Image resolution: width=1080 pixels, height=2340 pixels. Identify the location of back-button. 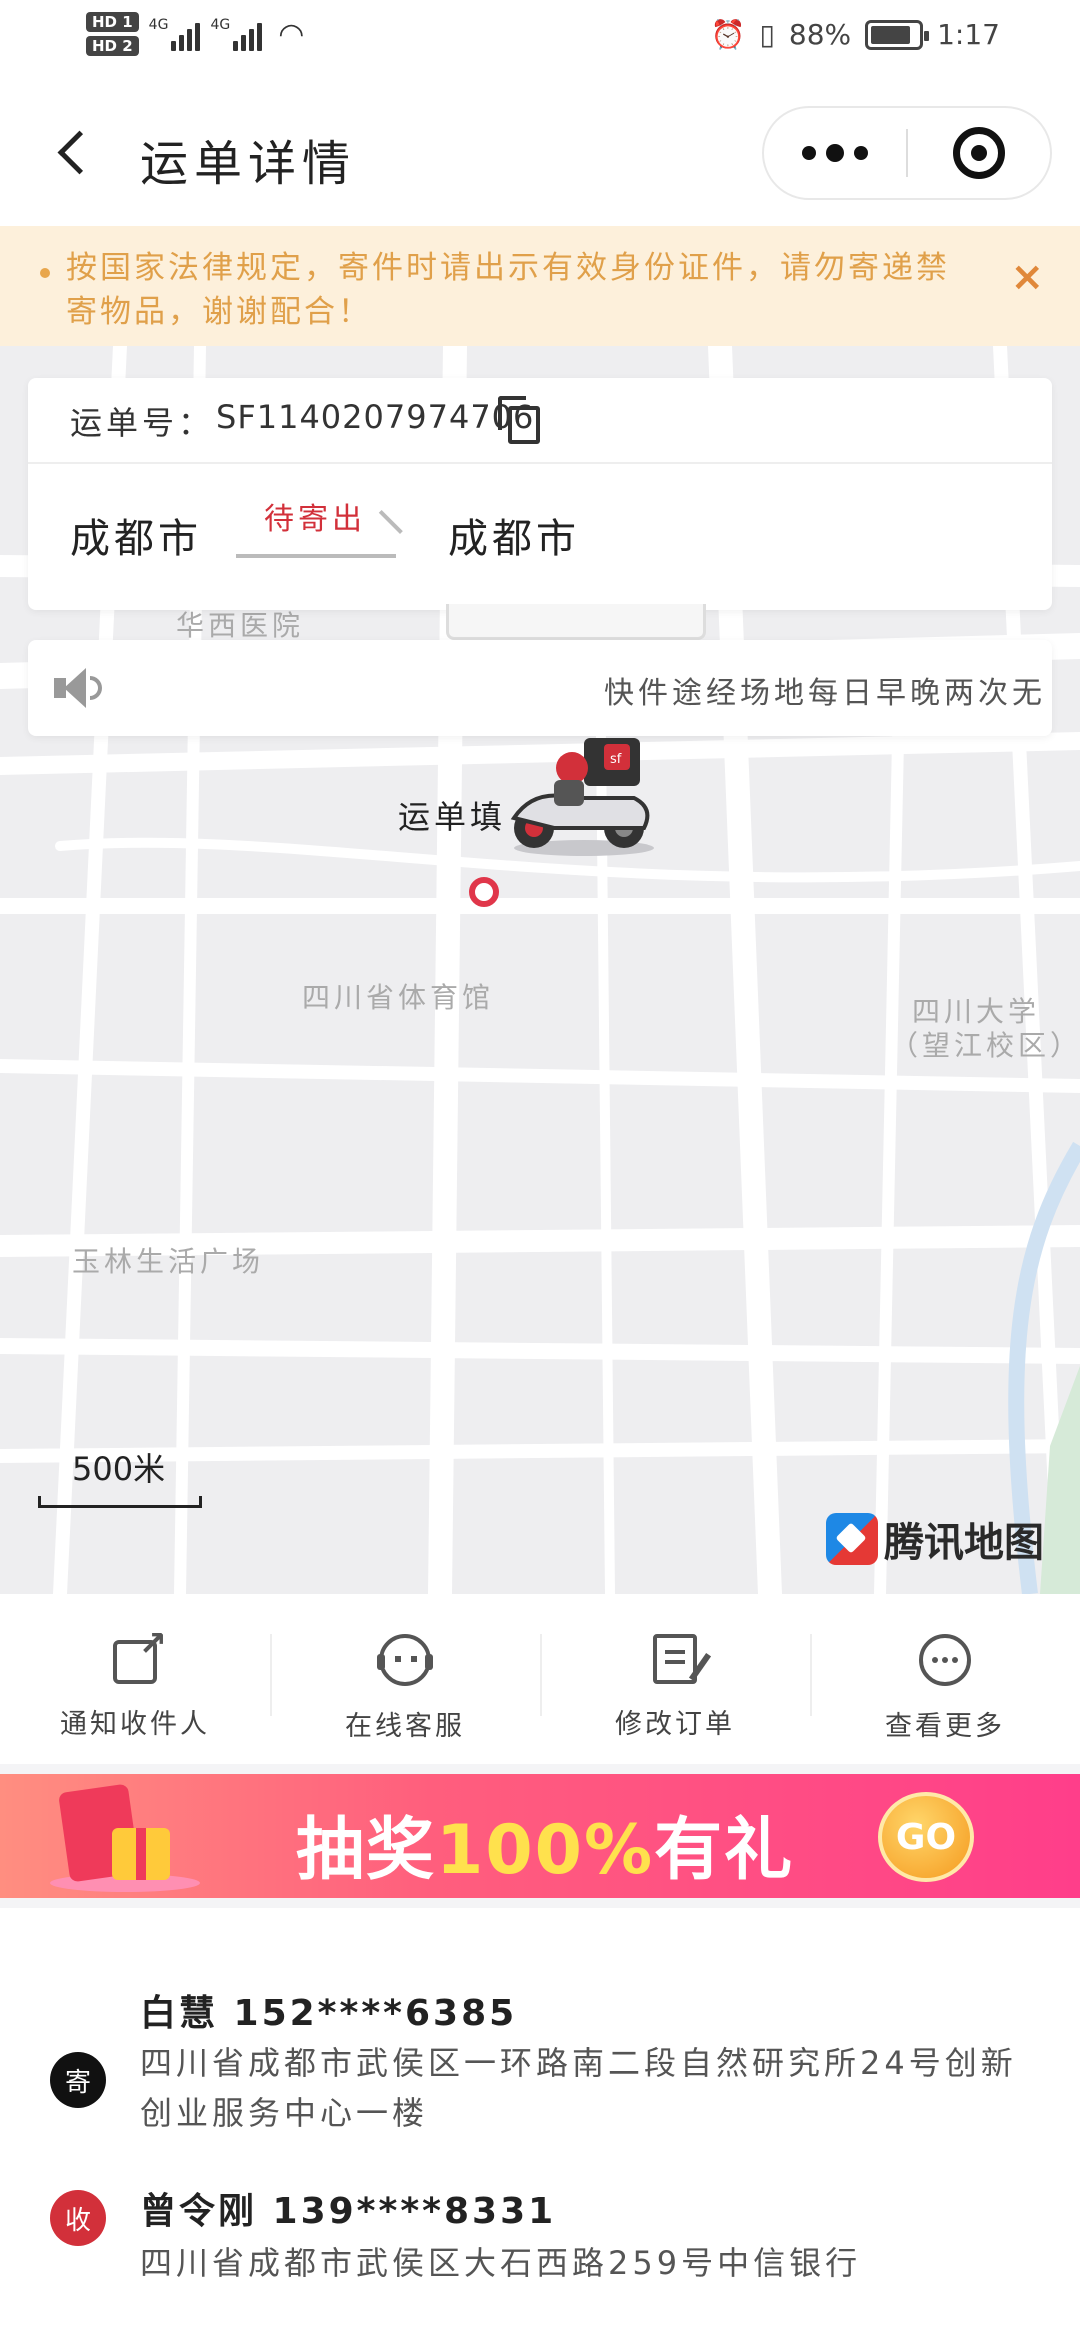
(74, 152).